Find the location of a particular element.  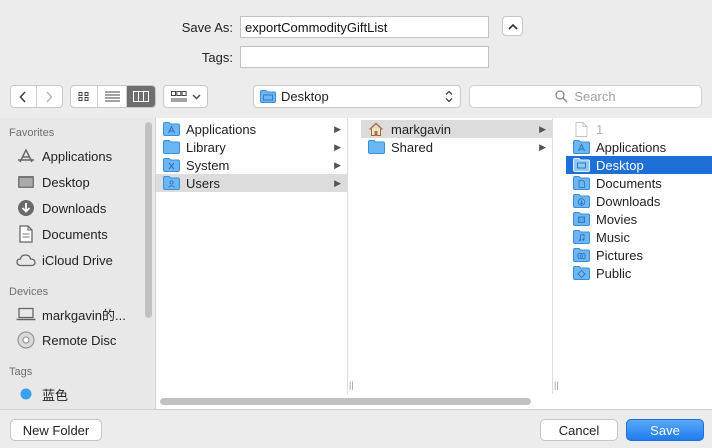

icon-view-icon is located at coordinates (83, 96).